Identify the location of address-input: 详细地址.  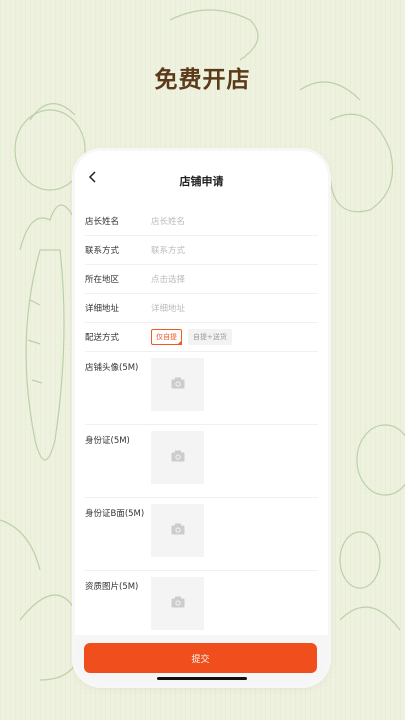
(168, 308).